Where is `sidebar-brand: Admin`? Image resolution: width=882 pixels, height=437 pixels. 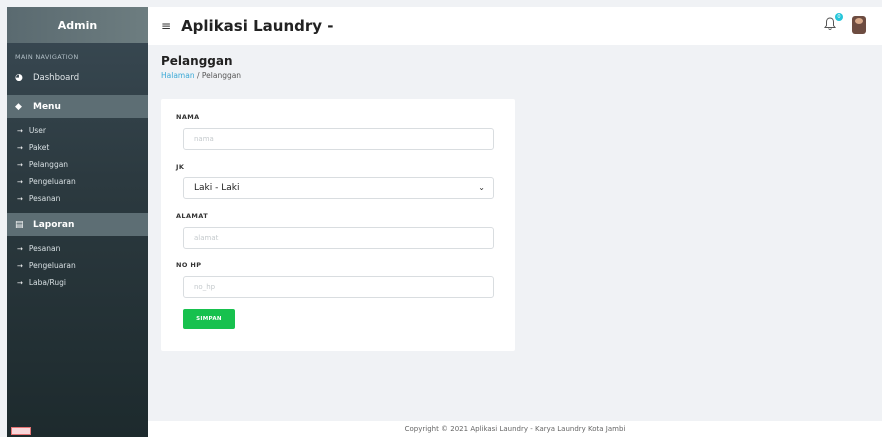 sidebar-brand: Admin is located at coordinates (77, 25).